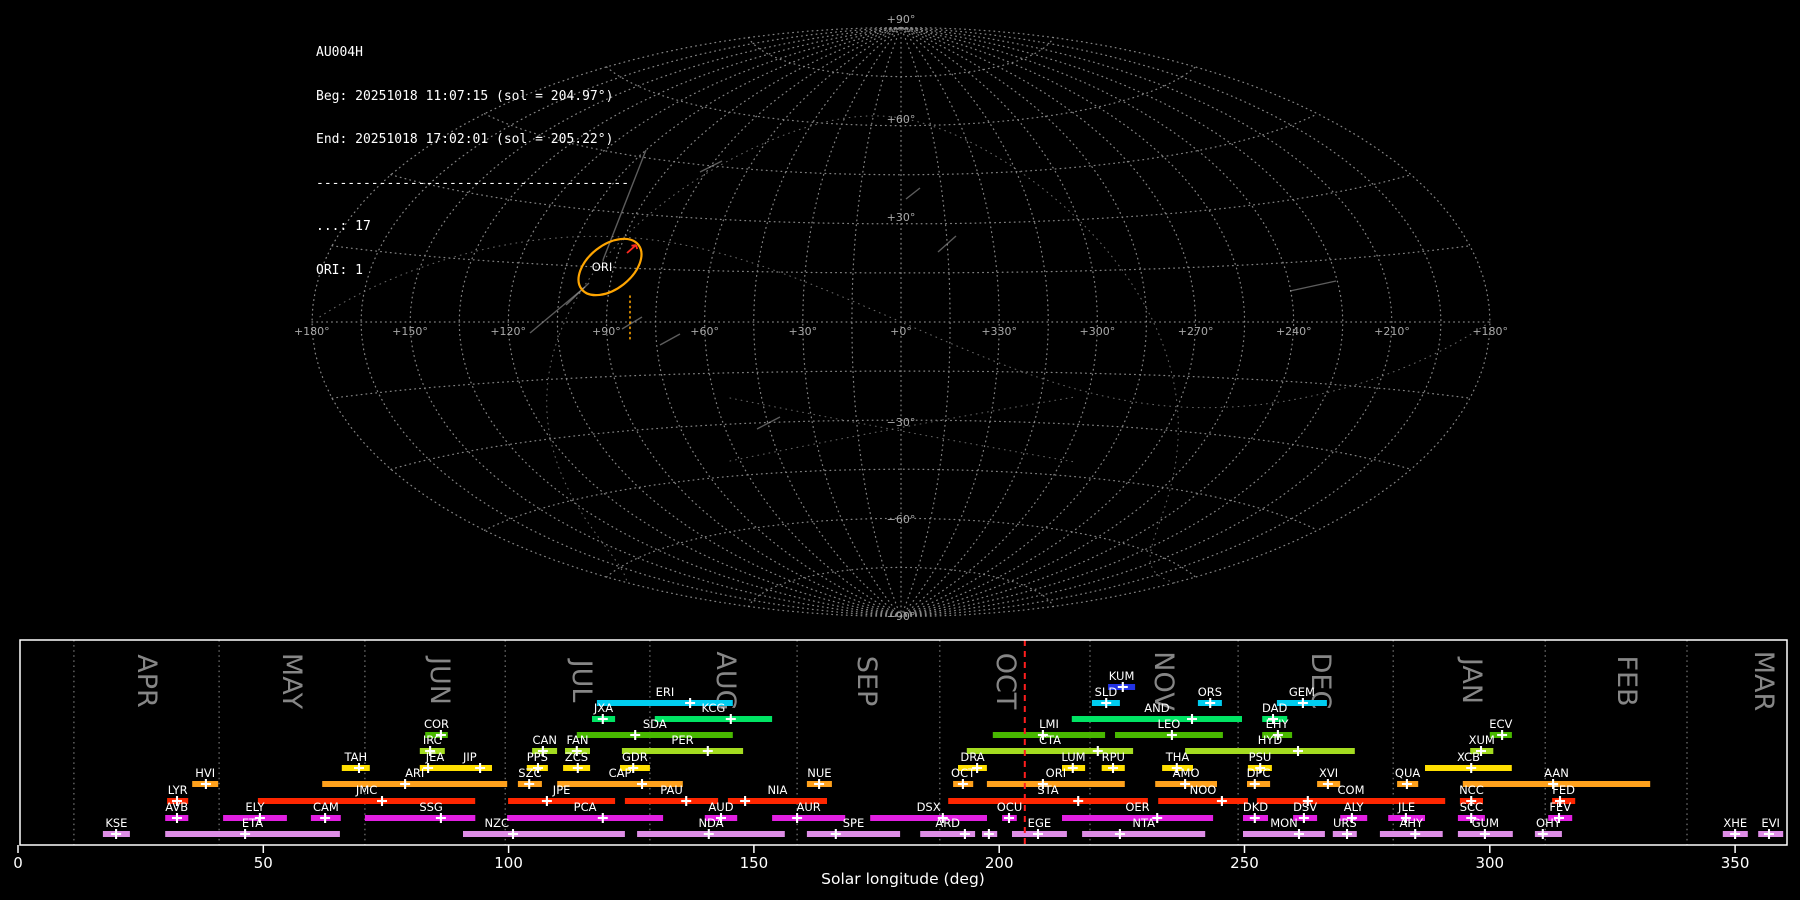 The width and height of the screenshot is (1800, 900). Describe the element at coordinates (339, 52) in the screenshot. I see `station-id: AU004H` at that location.